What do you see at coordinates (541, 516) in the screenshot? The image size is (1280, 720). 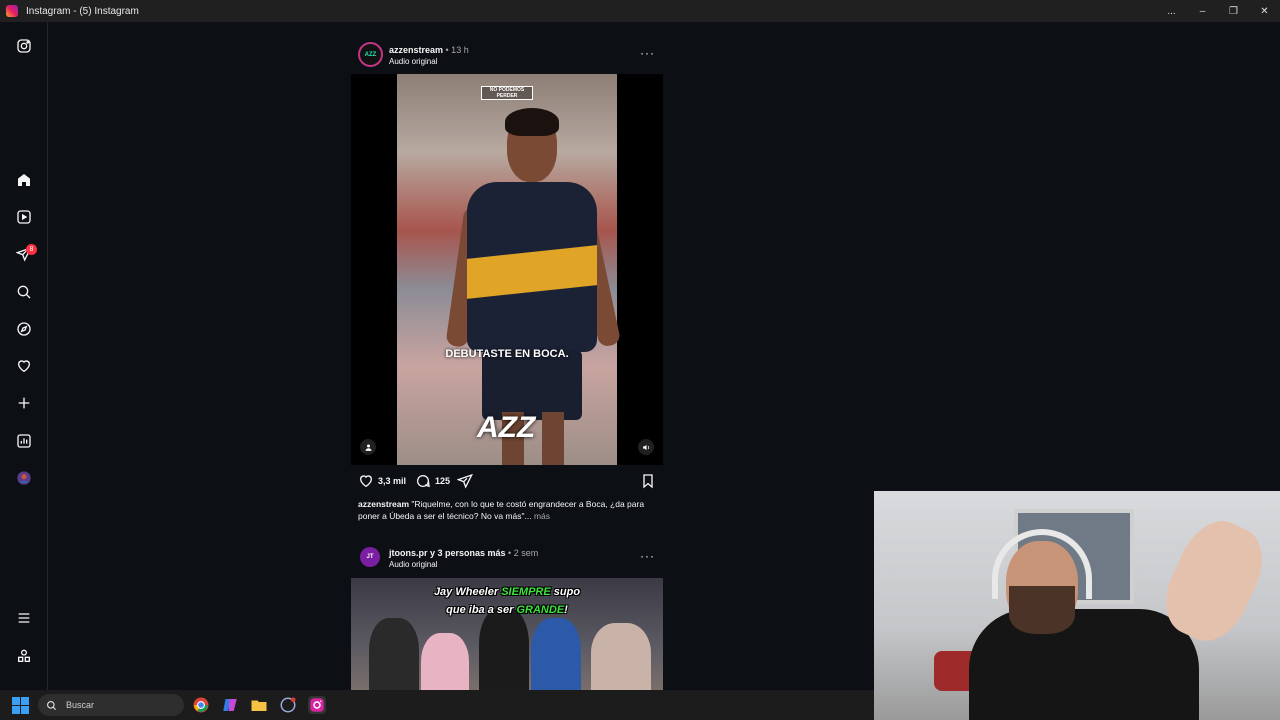 I see `caption-more-link: más` at bounding box center [541, 516].